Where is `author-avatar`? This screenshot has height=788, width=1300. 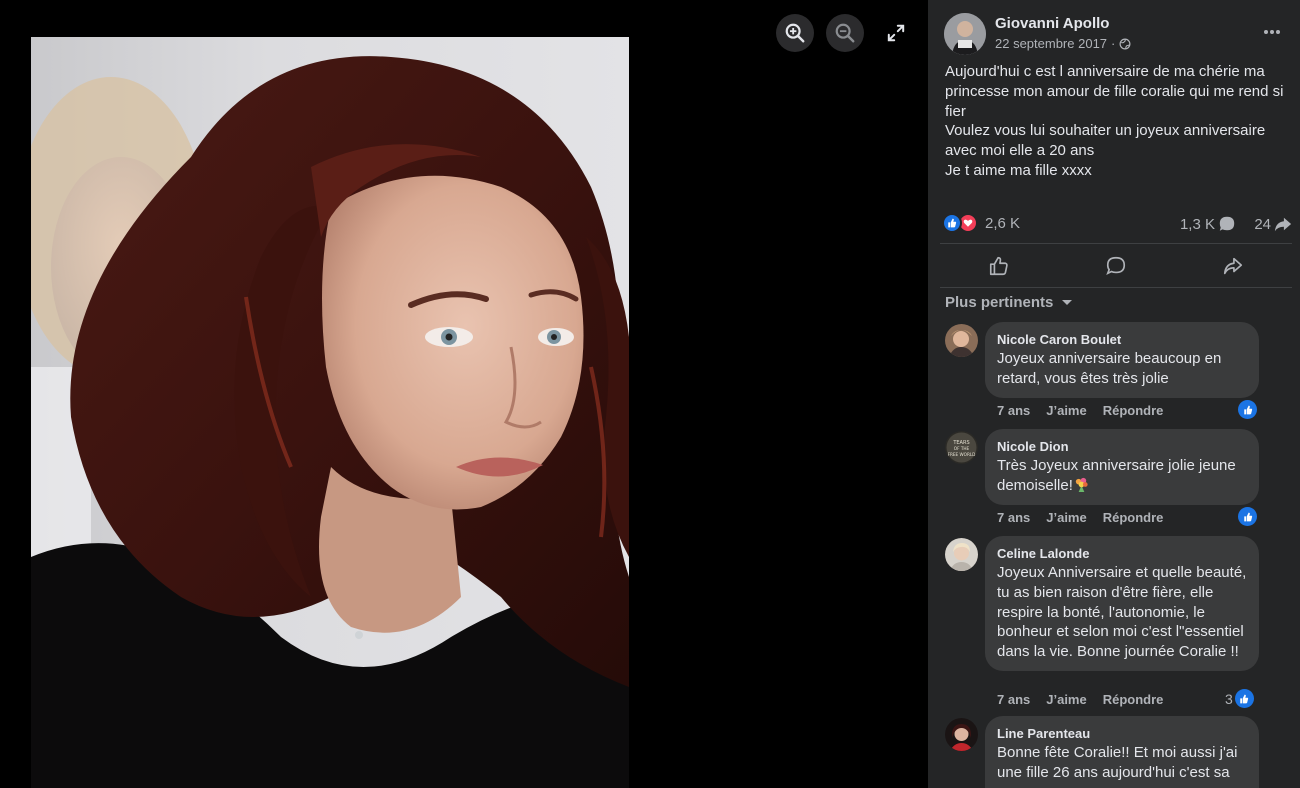 author-avatar is located at coordinates (965, 34).